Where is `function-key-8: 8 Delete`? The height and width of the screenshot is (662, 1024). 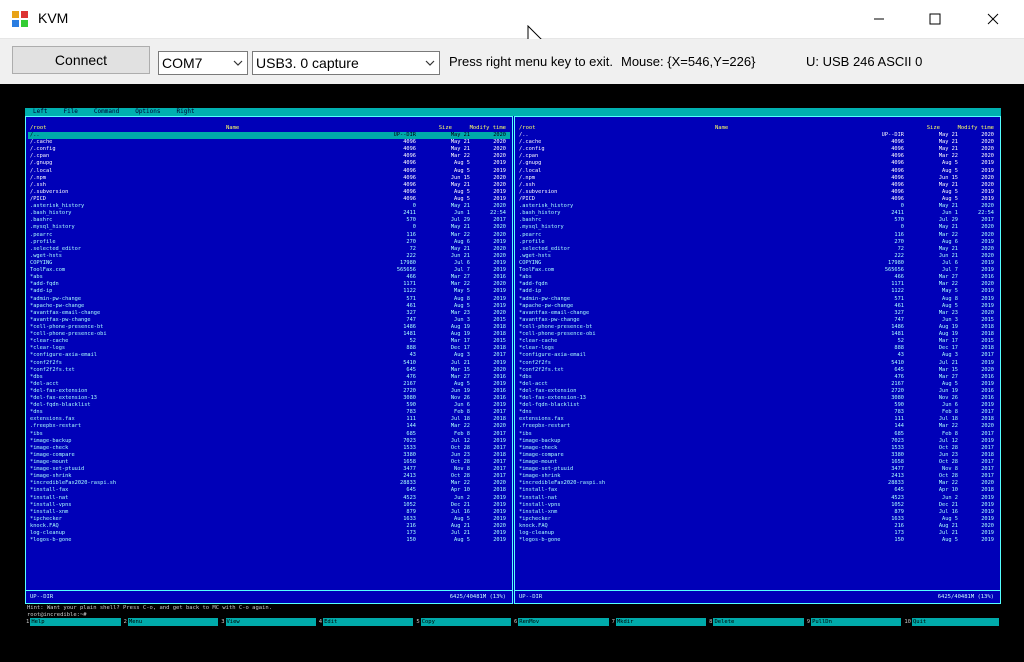
function-key-8: 8 Delete is located at coordinates (757, 622).